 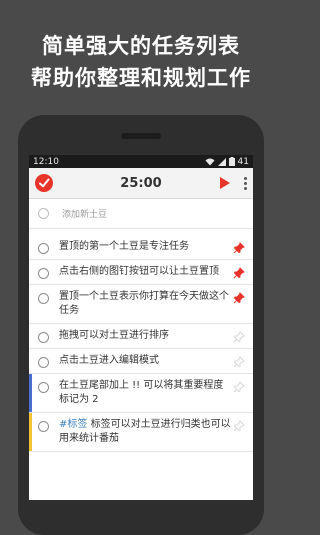 What do you see at coordinates (225, 183) in the screenshot?
I see `play-icon` at bounding box center [225, 183].